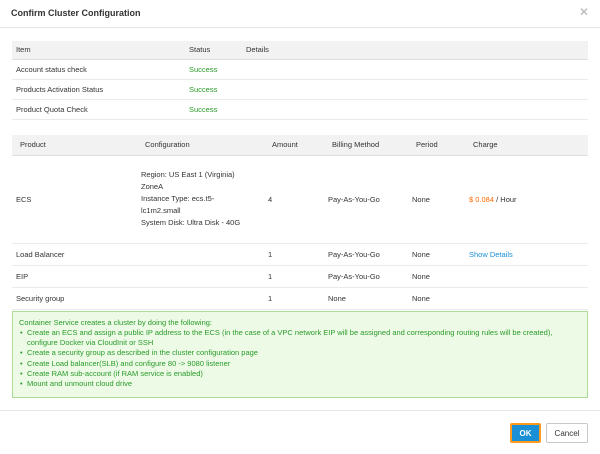  Describe the element at coordinates (76, 13) in the screenshot. I see `dialog-title: Confirm Cluster Configuration` at that location.